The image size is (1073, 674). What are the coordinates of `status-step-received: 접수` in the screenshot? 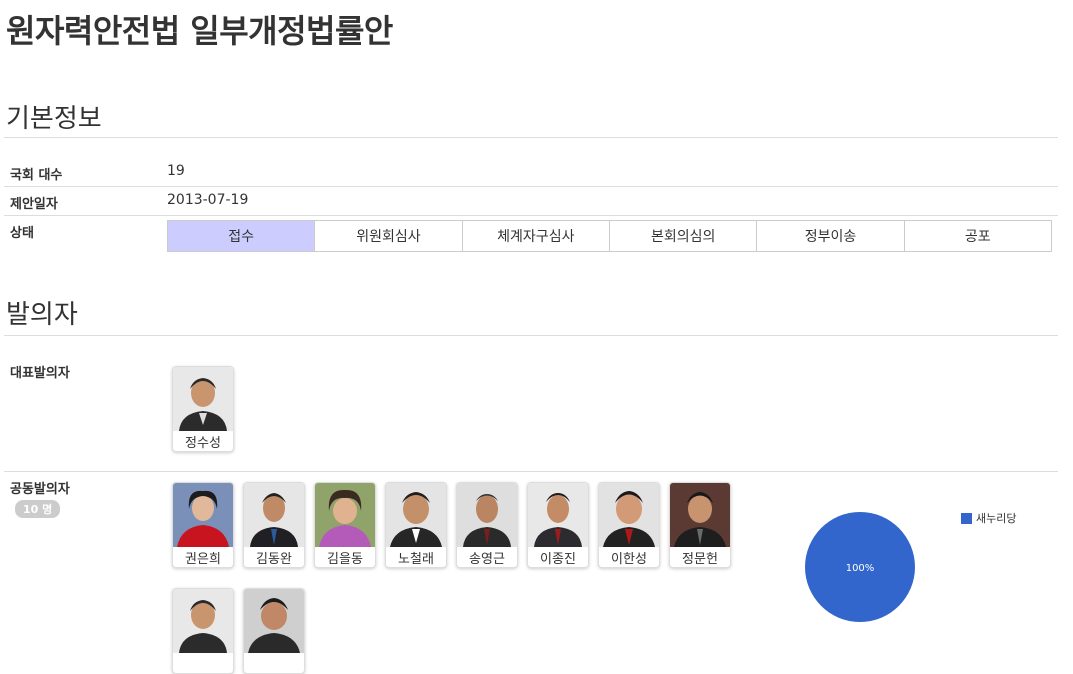 It's located at (242, 236).